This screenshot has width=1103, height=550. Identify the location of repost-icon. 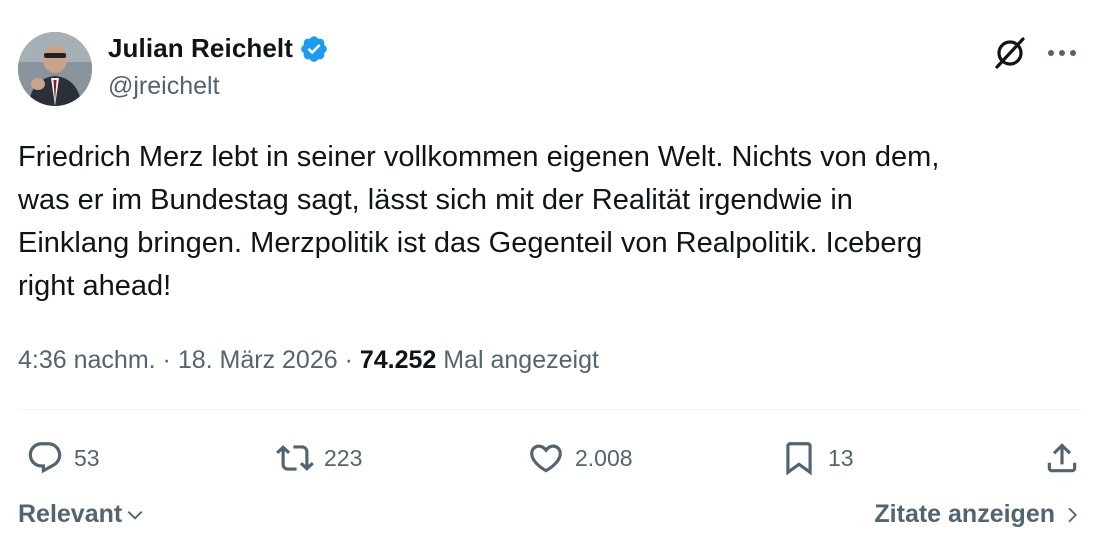
(295, 458).